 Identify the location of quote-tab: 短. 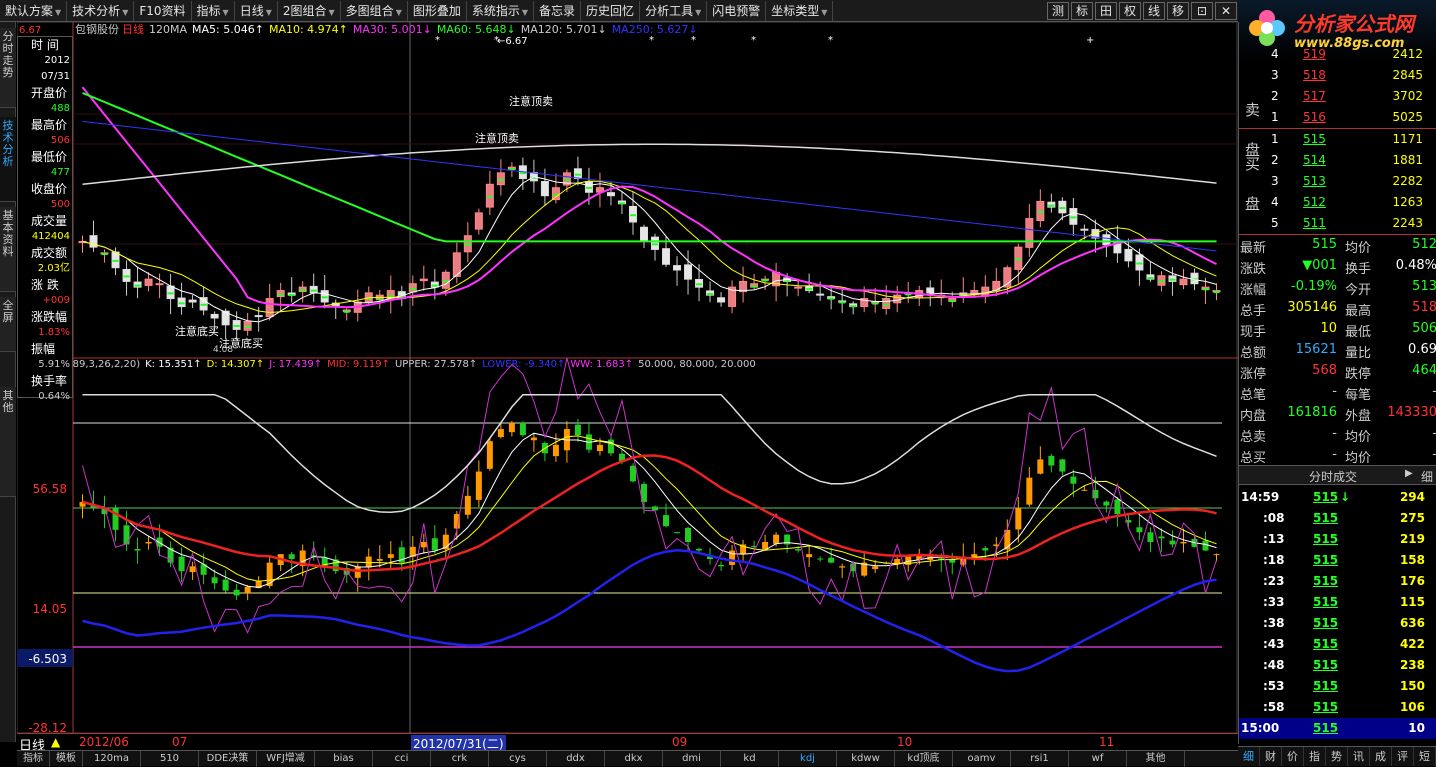
(1425, 756).